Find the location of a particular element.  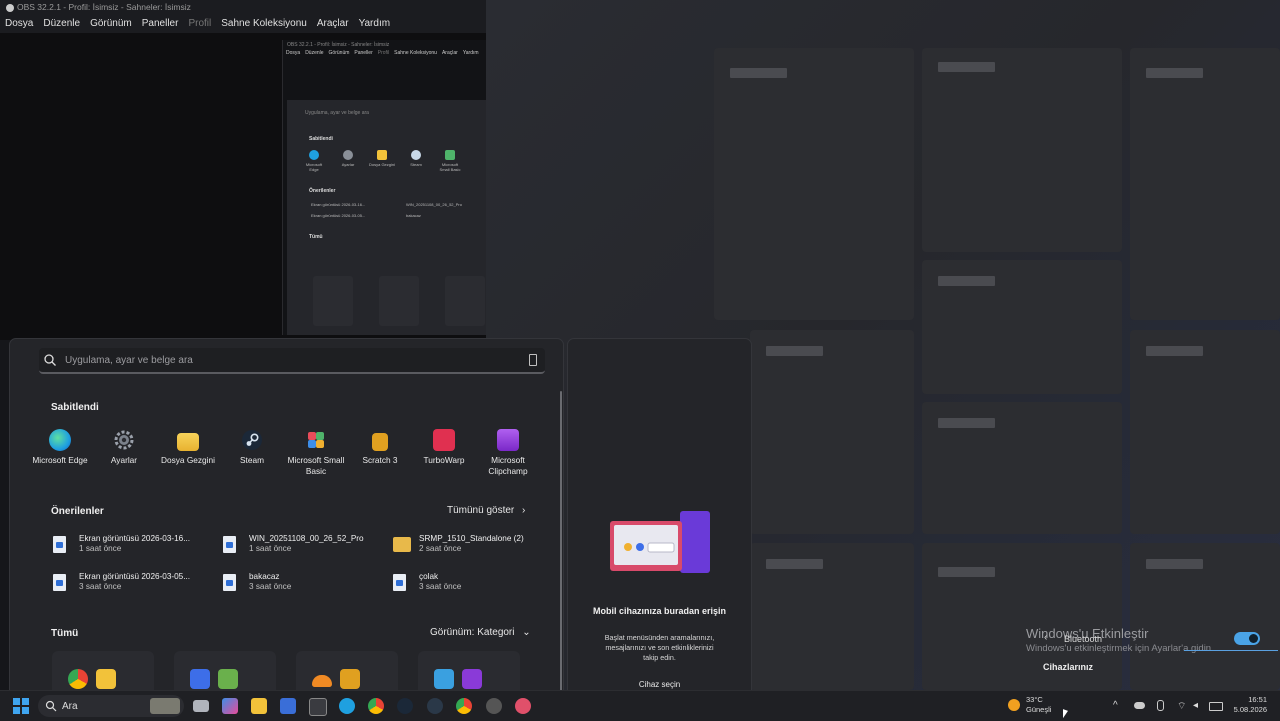

obs-menu-gorunum: Görünüm is located at coordinates (111, 23).